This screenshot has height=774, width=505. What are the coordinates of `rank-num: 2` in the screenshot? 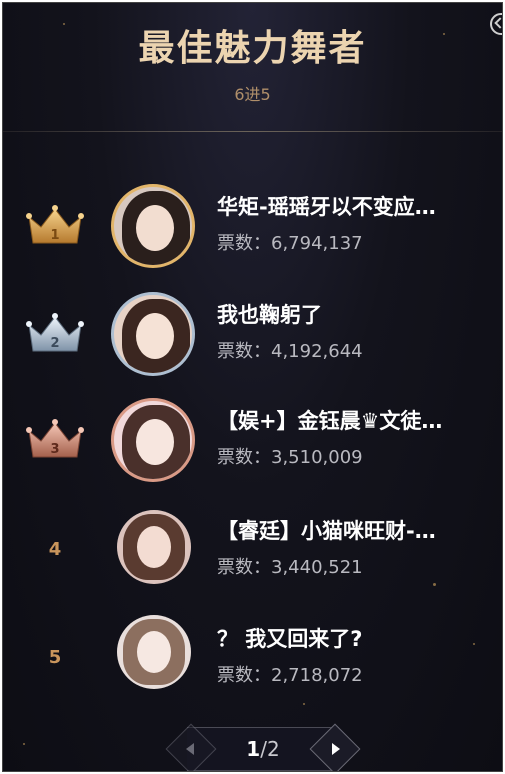 It's located at (54, 343).